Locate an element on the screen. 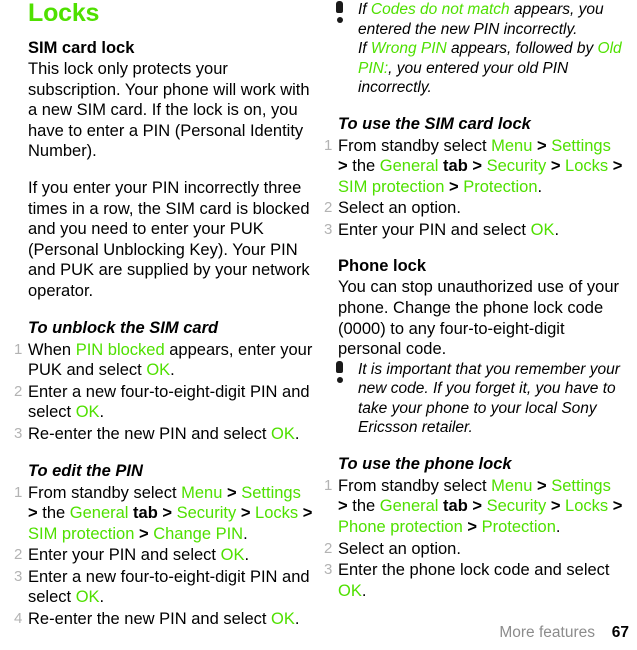 The image size is (637, 650). step-text: Re-enter the new PIN and select OK. is located at coordinates (163, 434).